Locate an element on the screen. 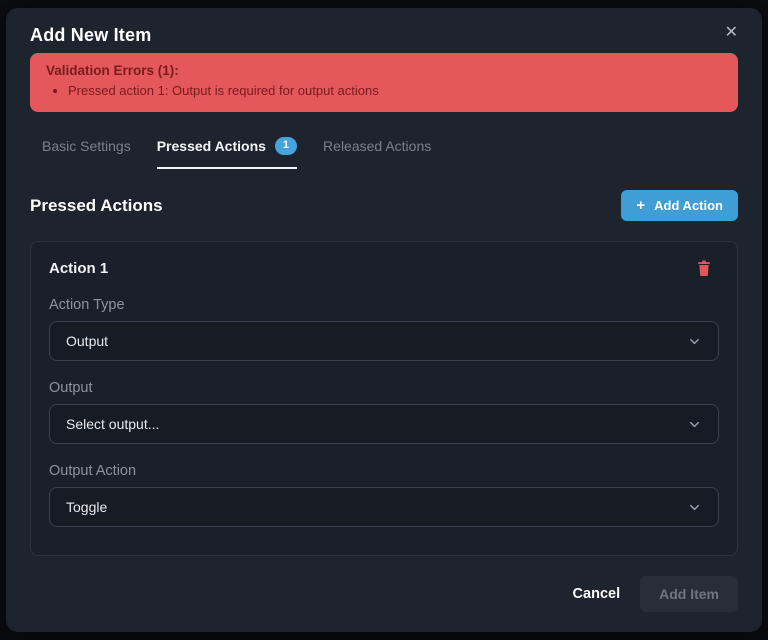 This screenshot has height=640, width=768. modal-header: Add New Item ✕ is located at coordinates (384, 35).